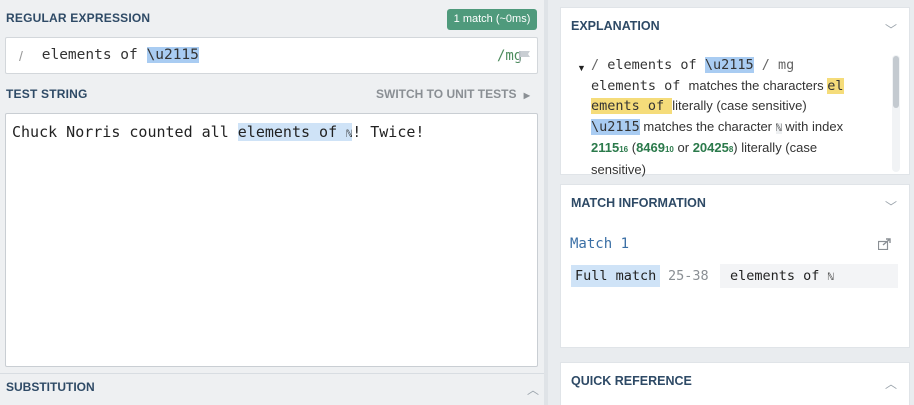 The height and width of the screenshot is (405, 914). I want to click on share-icon, so click(884, 244).